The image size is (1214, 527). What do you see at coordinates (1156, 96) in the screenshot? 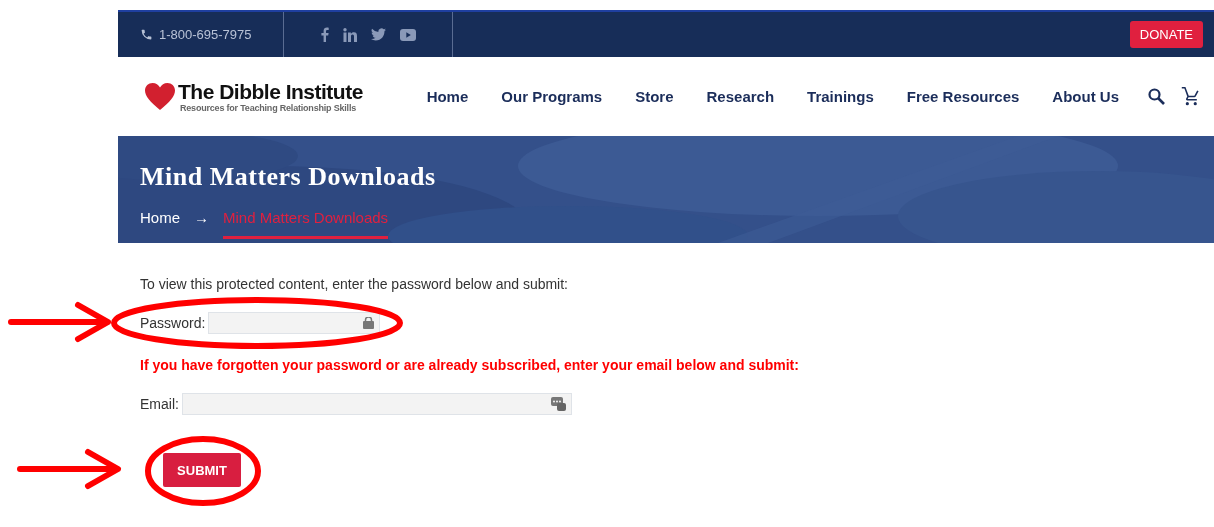
I see `search-icon` at bounding box center [1156, 96].